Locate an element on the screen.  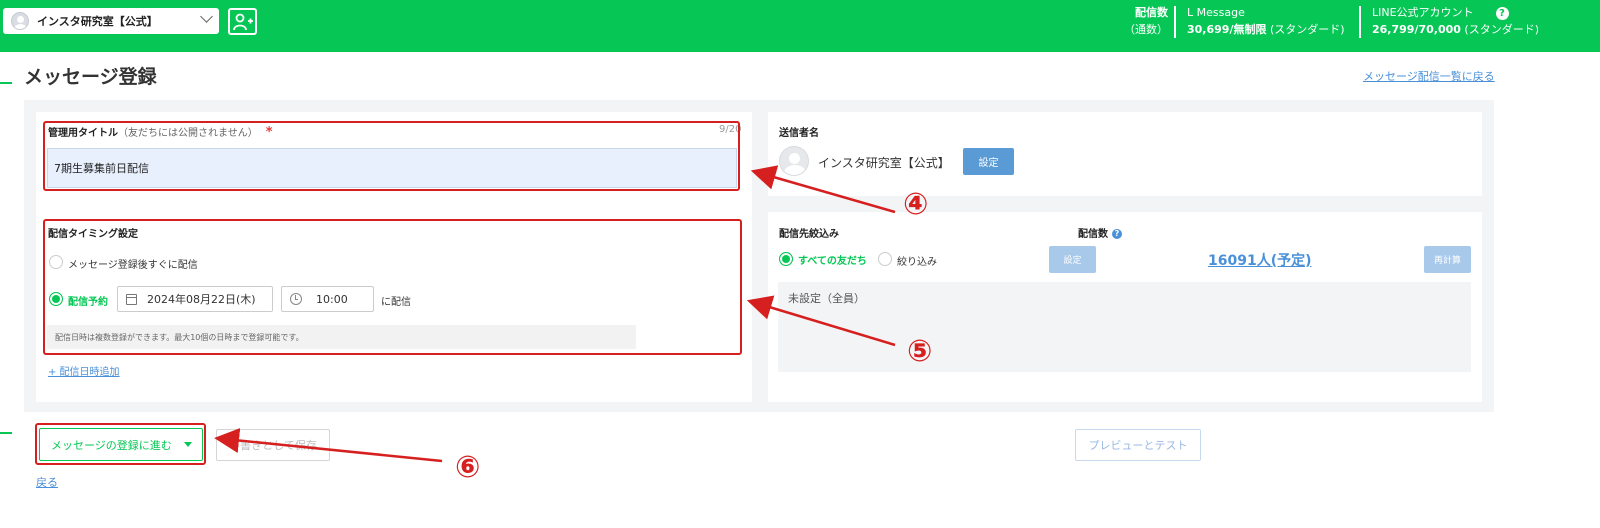
line-account-stat: LINE公式アカウント? 26,799/70,000 (スタンダード) is located at coordinates (1455, 21).